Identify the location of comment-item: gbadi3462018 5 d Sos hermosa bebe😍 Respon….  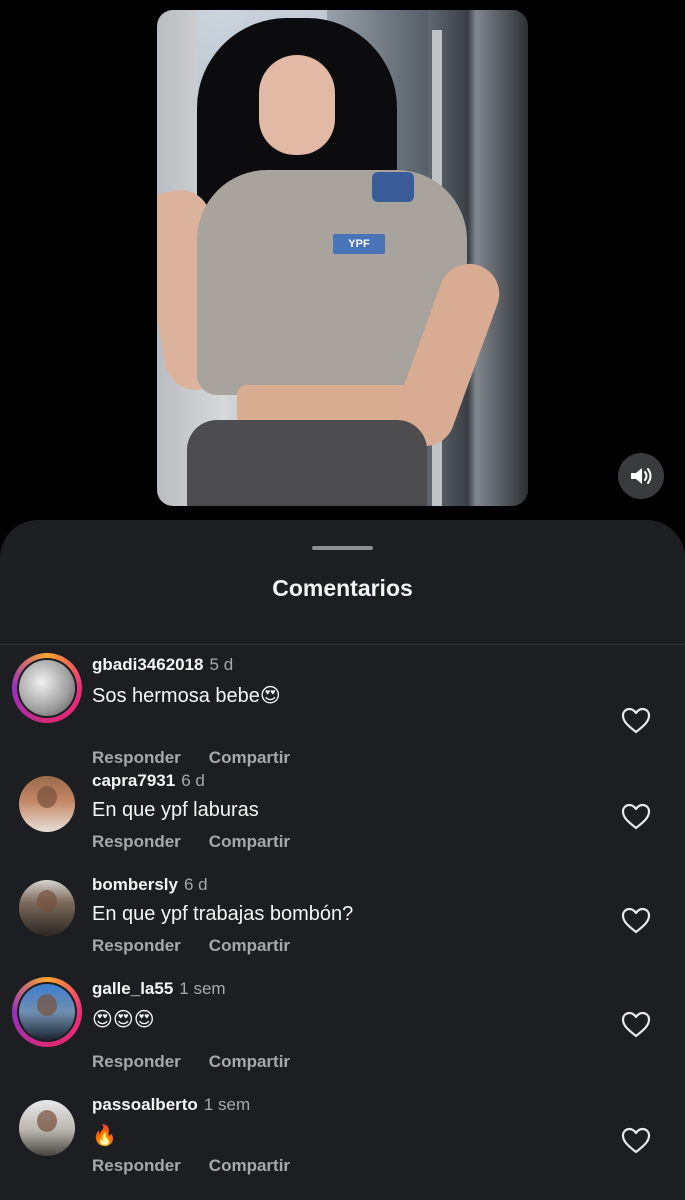
(342, 710).